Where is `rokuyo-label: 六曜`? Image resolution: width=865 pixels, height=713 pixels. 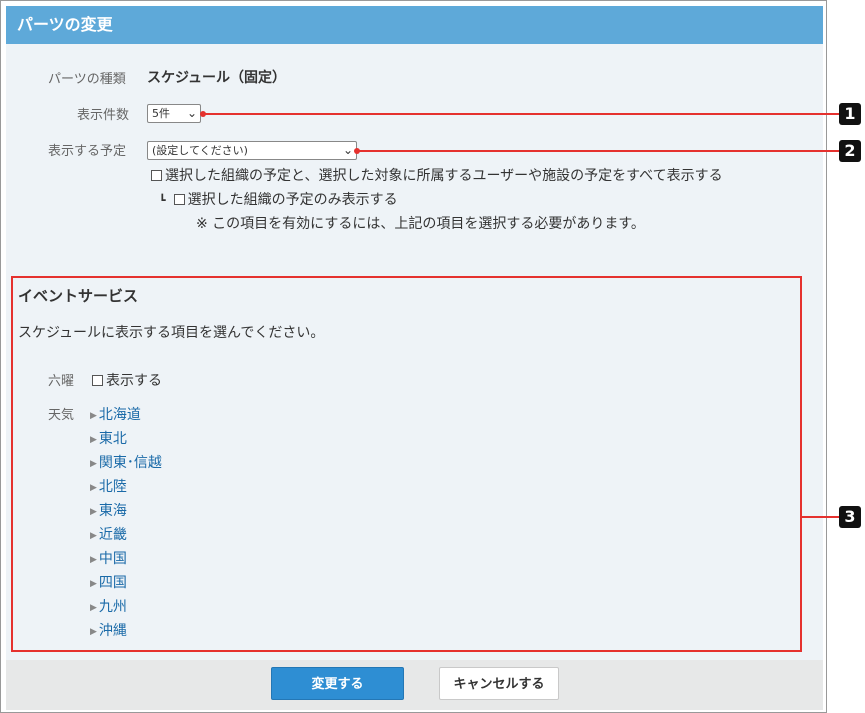 rokuyo-label: 六曜 is located at coordinates (61, 381).